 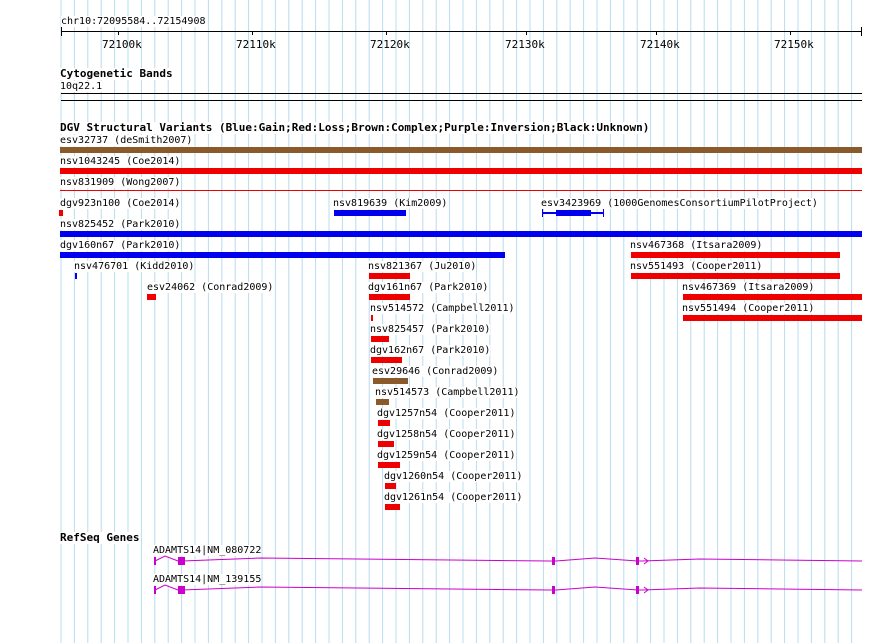 What do you see at coordinates (794, 44) in the screenshot?
I see `ruler-tick-label: 72150k` at bounding box center [794, 44].